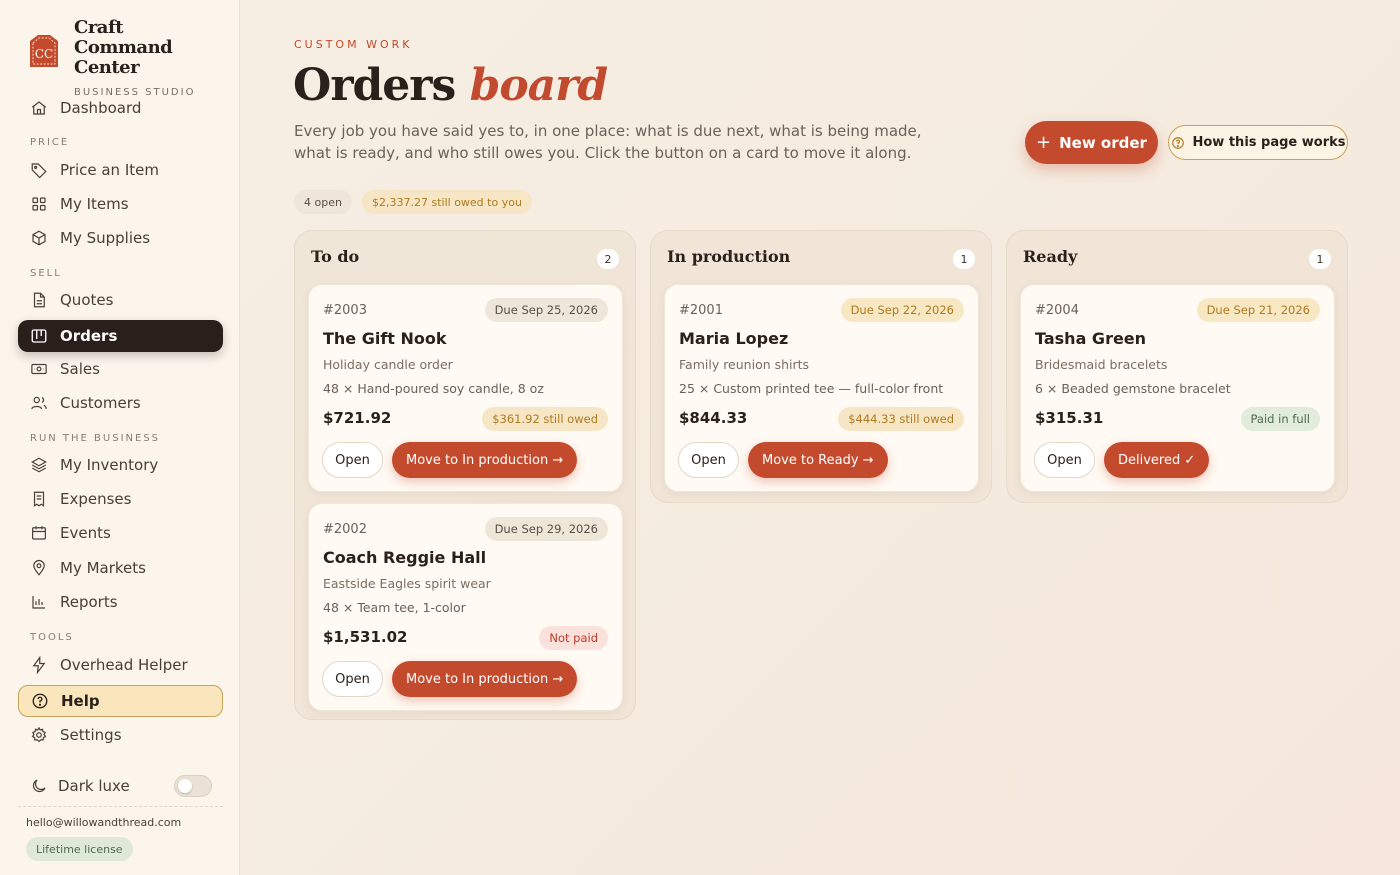 This screenshot has width=1400, height=875. Describe the element at coordinates (39, 665) in the screenshot. I see `lightning-icon` at that location.